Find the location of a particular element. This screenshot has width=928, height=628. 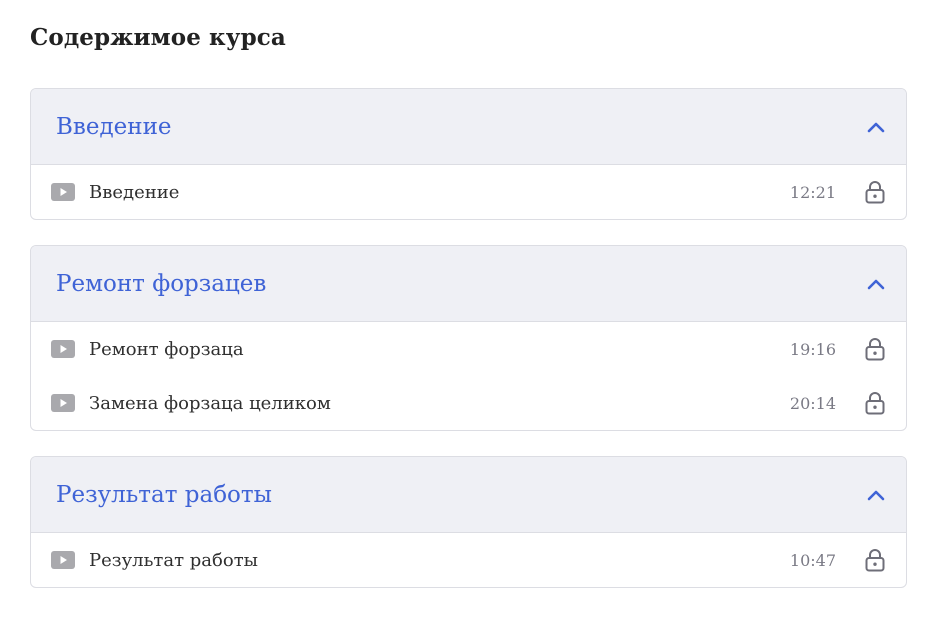

section-header-3: Результат работы is located at coordinates (468, 495).